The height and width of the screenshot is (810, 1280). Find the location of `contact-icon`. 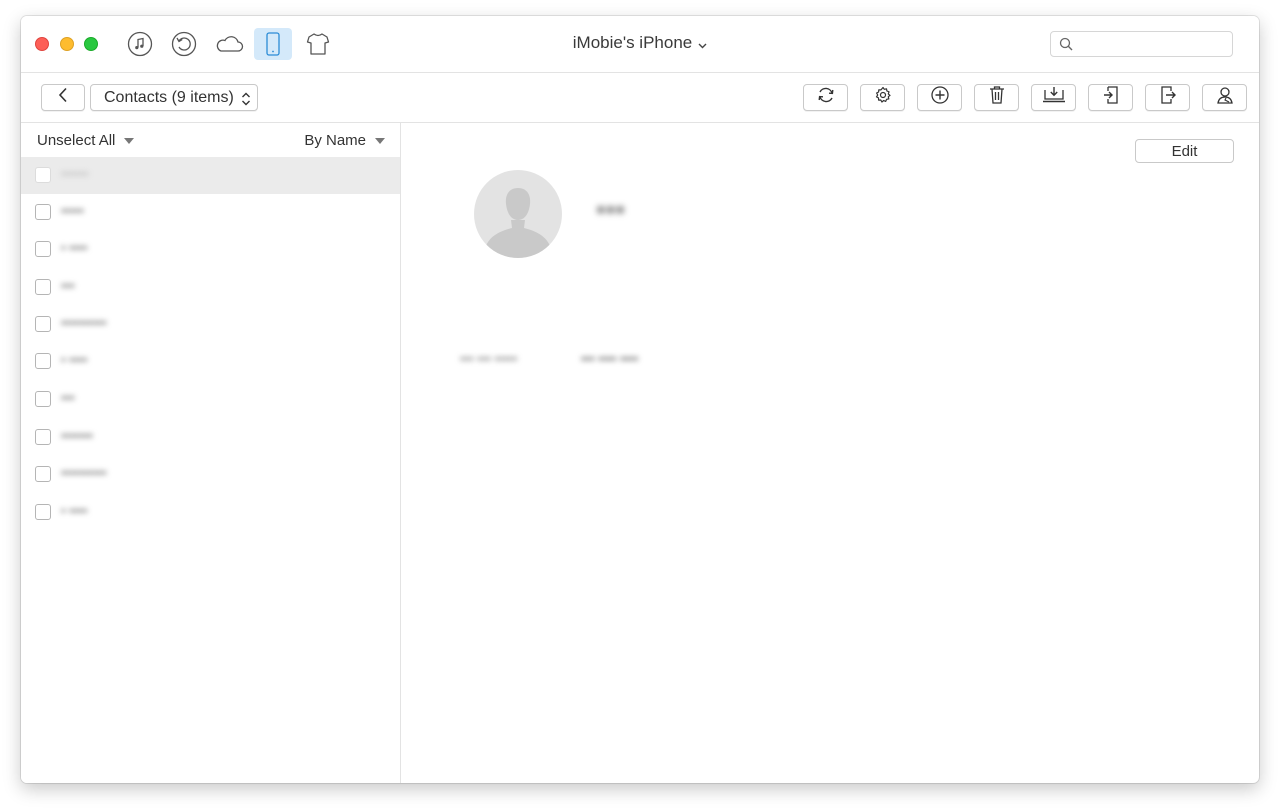

contact-icon is located at coordinates (1225, 97).